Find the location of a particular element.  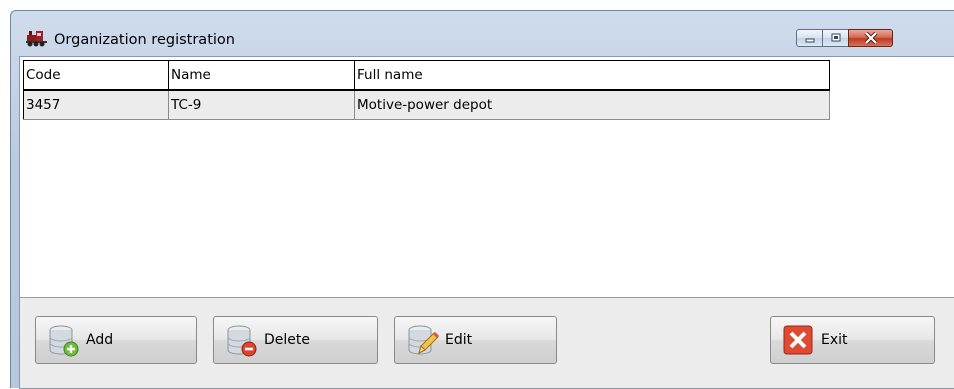

edit-button: Edit is located at coordinates (475, 340).